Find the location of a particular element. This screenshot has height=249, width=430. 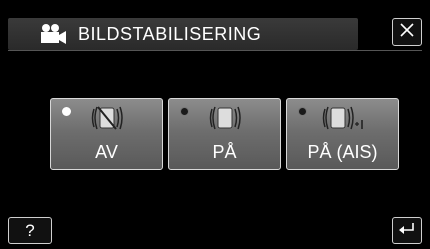

video-camera-icon is located at coordinates (52, 34).